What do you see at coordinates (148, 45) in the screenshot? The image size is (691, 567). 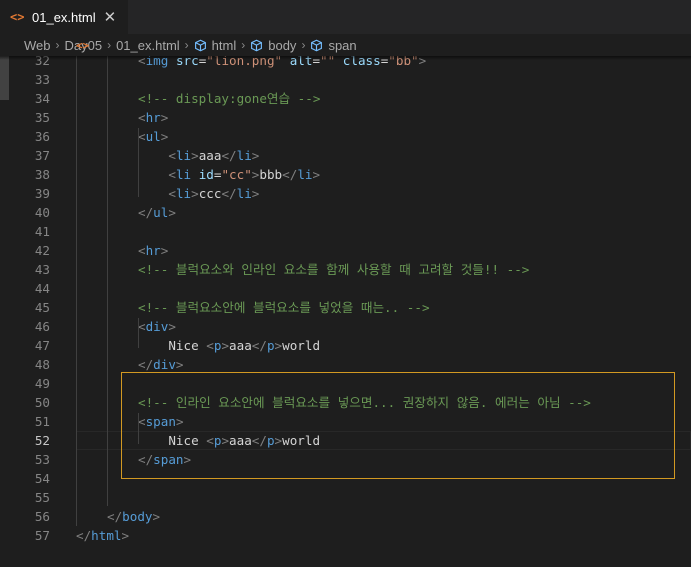 I see `breadcrumb-label: 01_ex.html` at bounding box center [148, 45].